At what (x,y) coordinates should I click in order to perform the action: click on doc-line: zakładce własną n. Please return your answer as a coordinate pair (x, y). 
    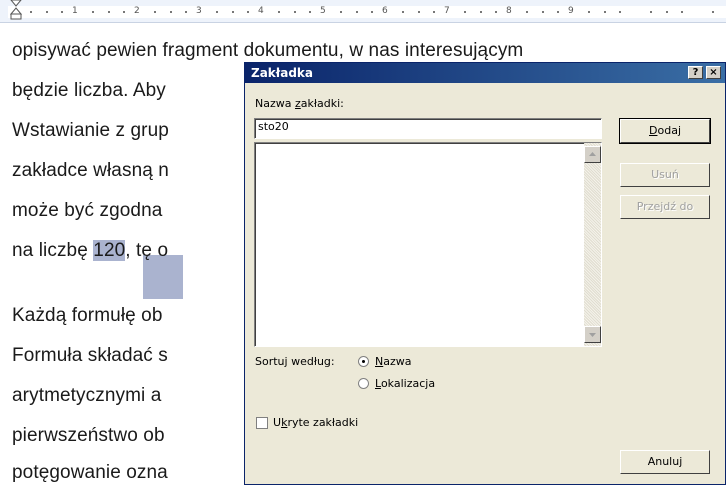
    Looking at the image, I should click on (90, 170).